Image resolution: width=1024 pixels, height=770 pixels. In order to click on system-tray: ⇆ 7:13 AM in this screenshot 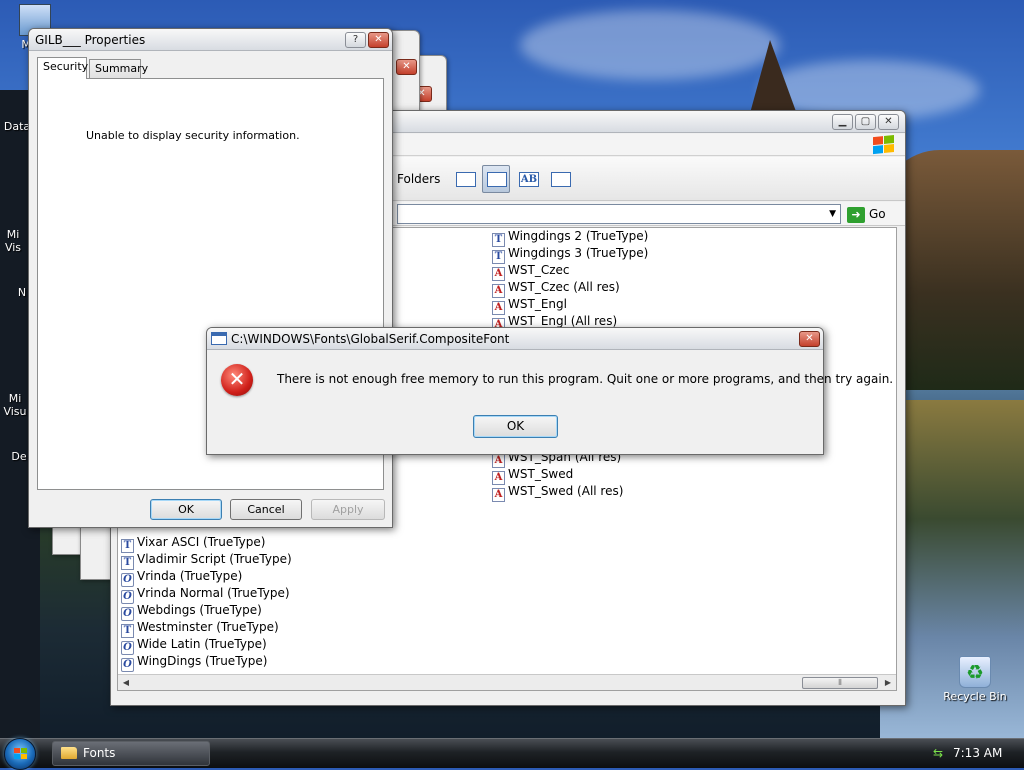, I will do `click(976, 754)`.